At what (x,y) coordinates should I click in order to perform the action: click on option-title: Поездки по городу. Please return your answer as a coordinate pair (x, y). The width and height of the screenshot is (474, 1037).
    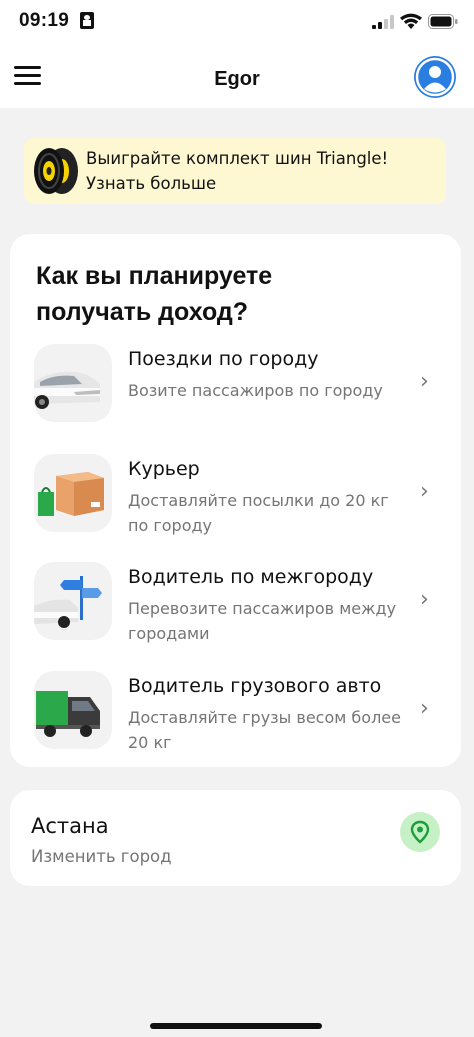
    Looking at the image, I should click on (223, 359).